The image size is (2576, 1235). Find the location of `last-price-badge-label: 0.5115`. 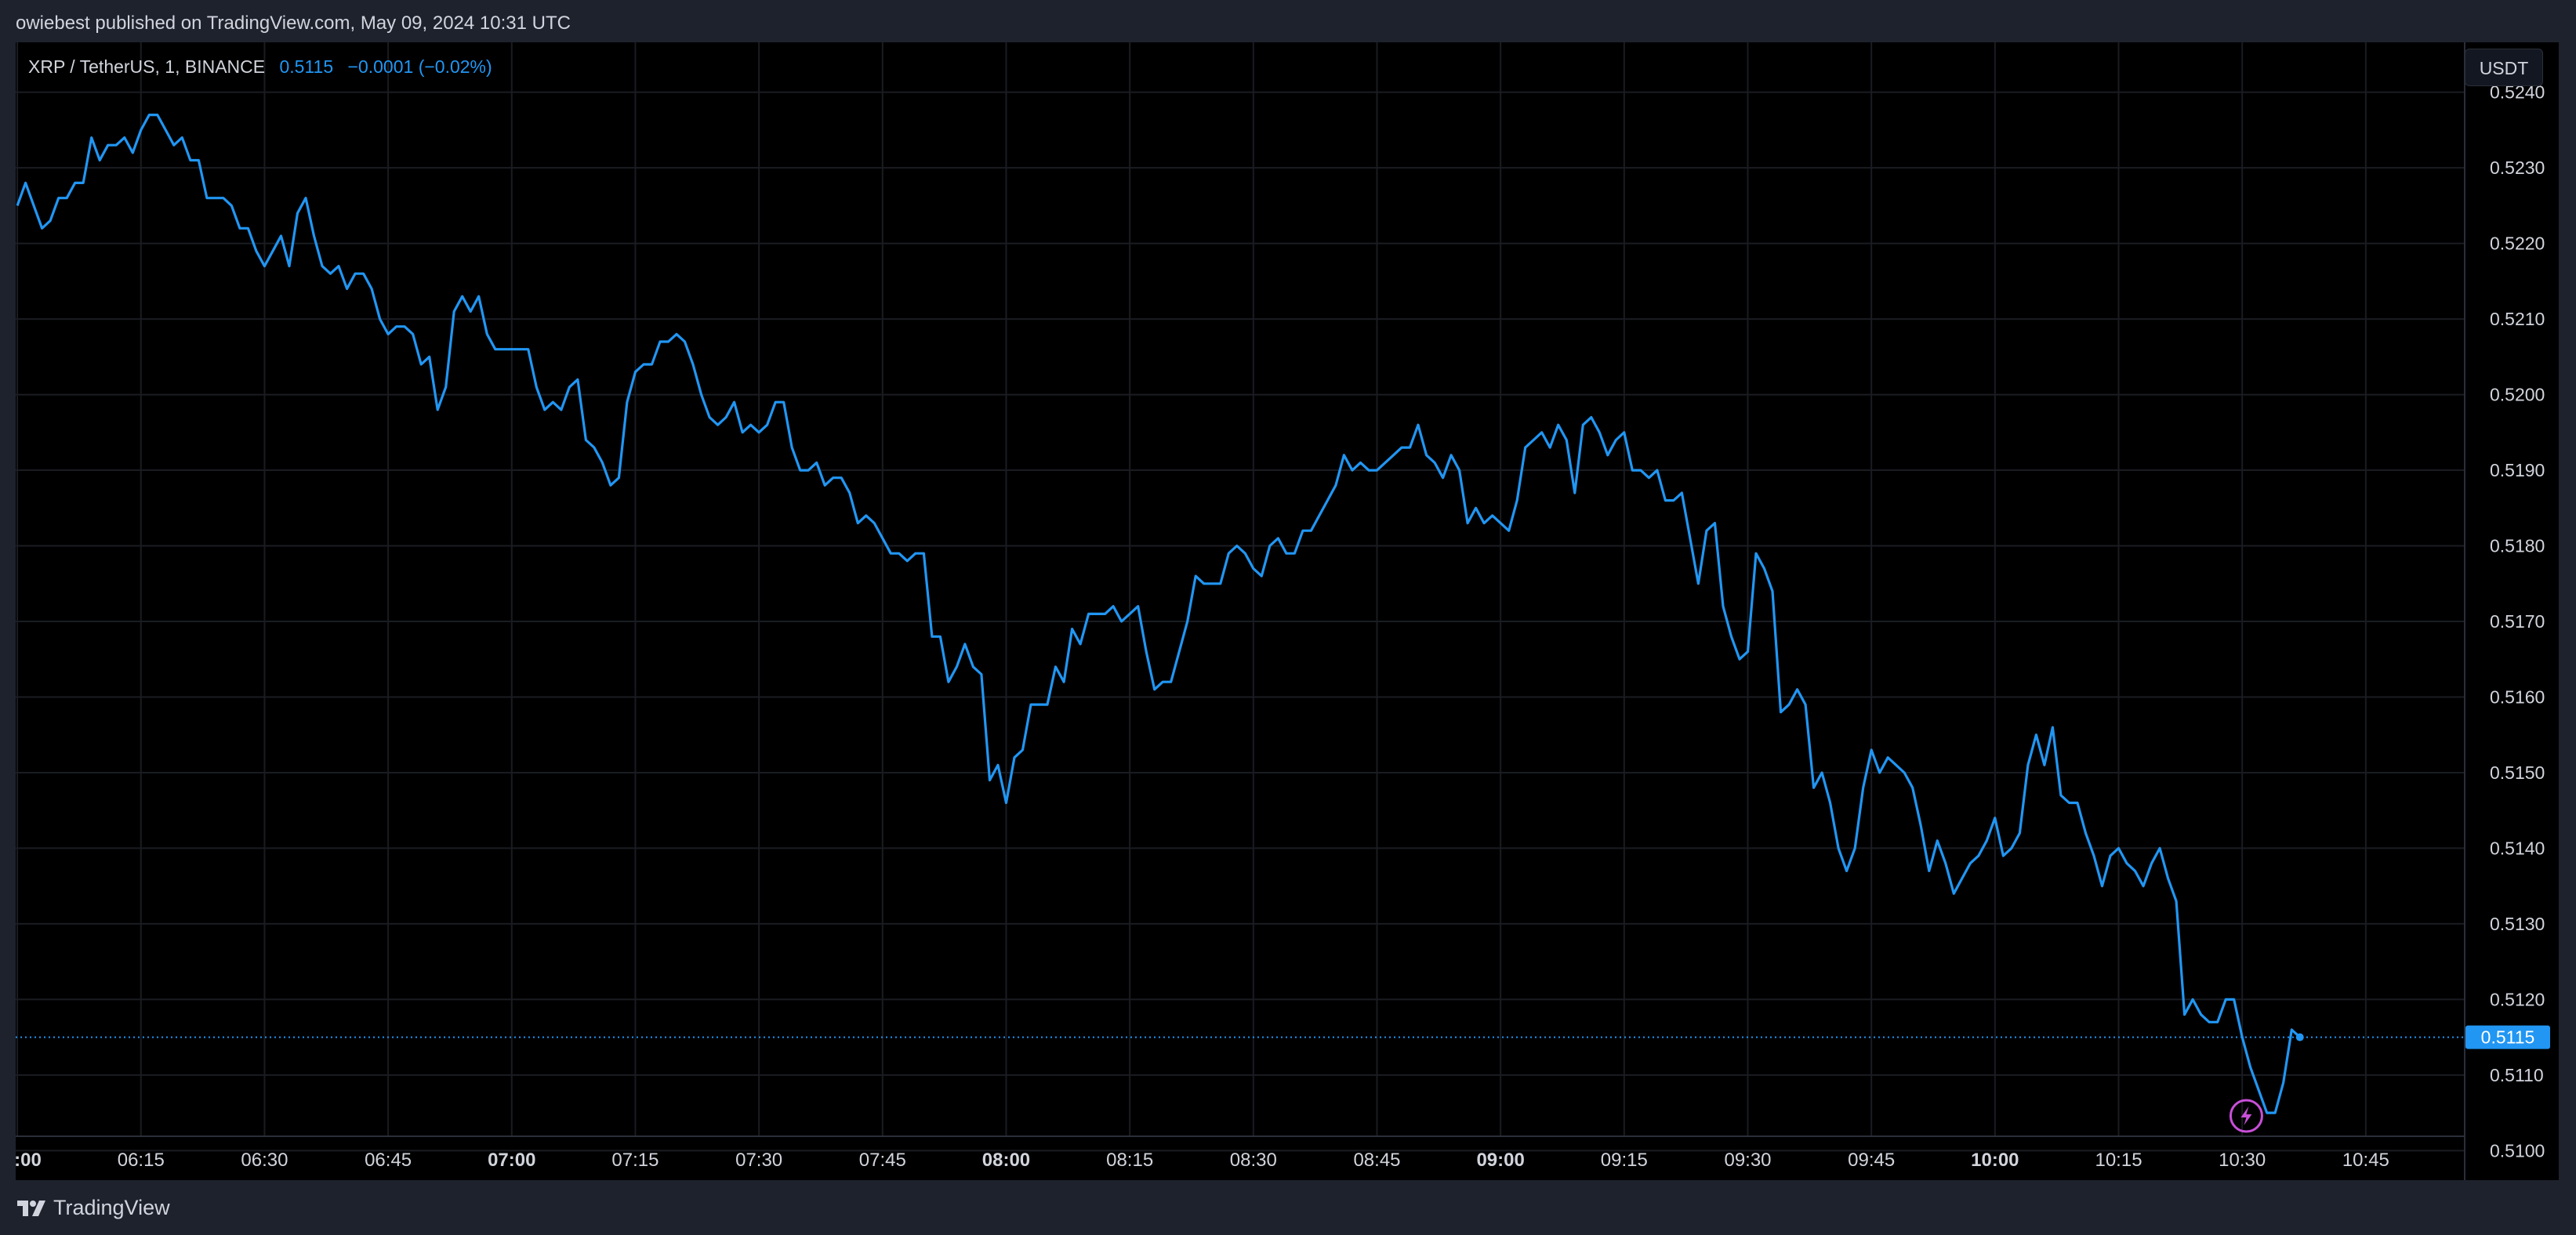

last-price-badge-label: 0.5115 is located at coordinates (2508, 1037).